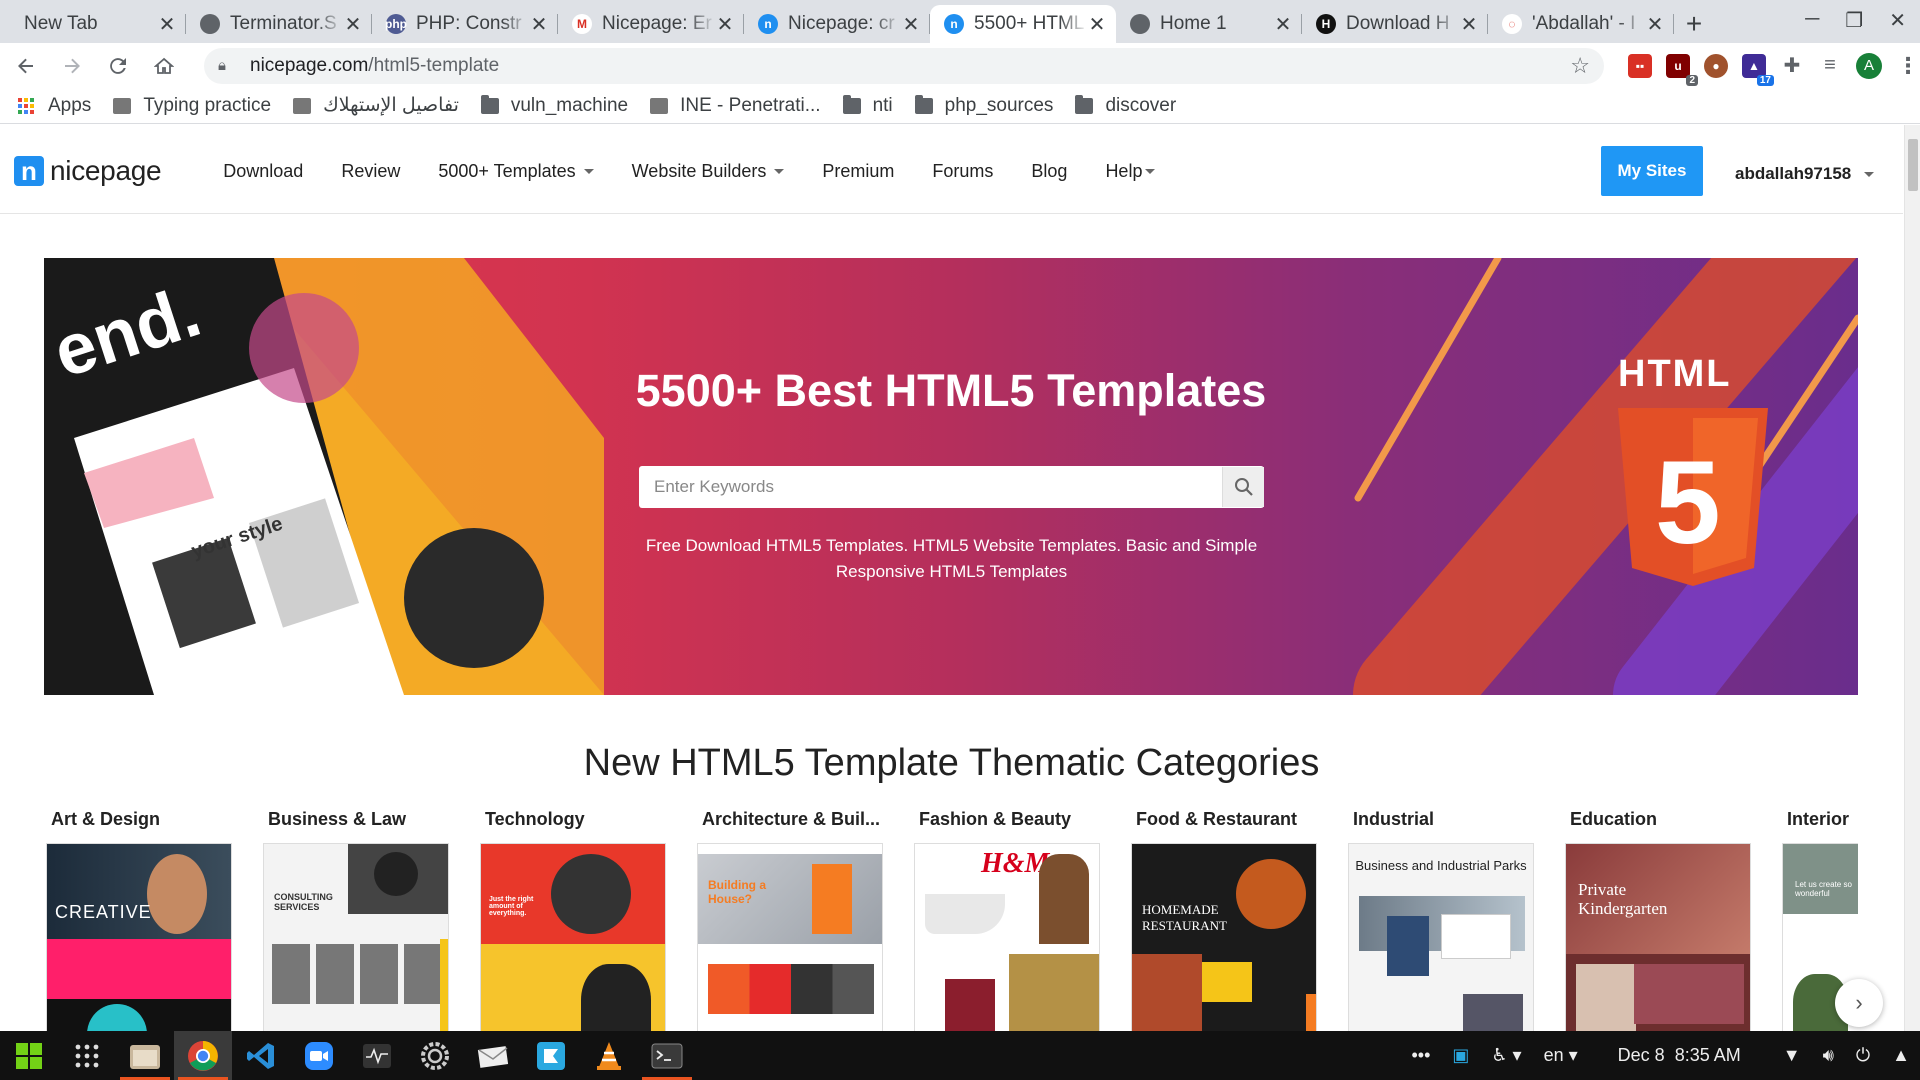 Image resolution: width=1920 pixels, height=1080 pixels. What do you see at coordinates (377, 1055) in the screenshot?
I see `system-monitor-app` at bounding box center [377, 1055].